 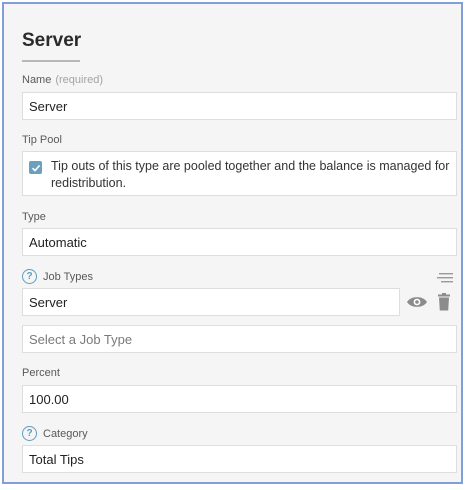 I want to click on select-job-type-input: Select a Job Type, so click(x=239, y=339).